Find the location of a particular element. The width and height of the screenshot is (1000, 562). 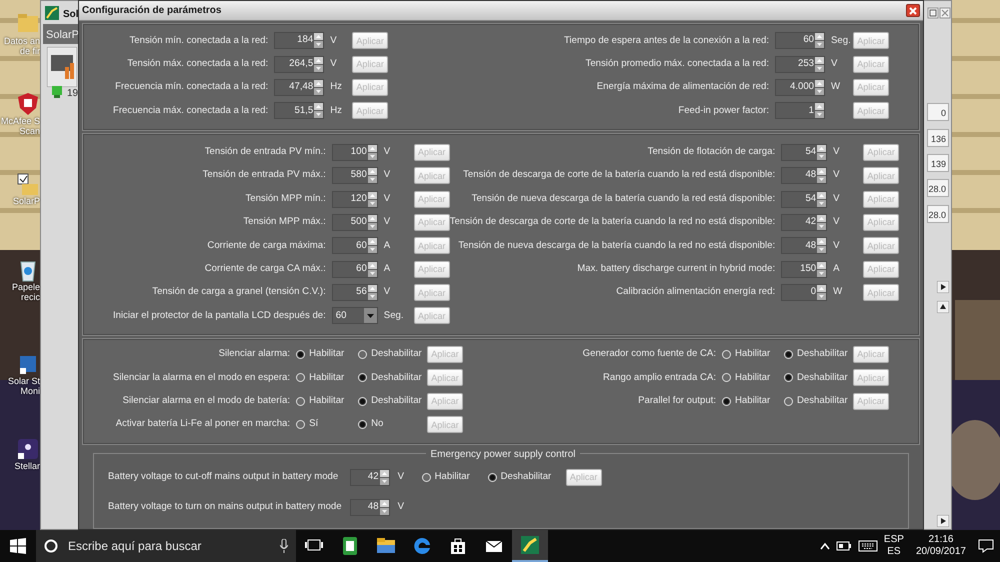

keyboard-icon is located at coordinates (868, 546).